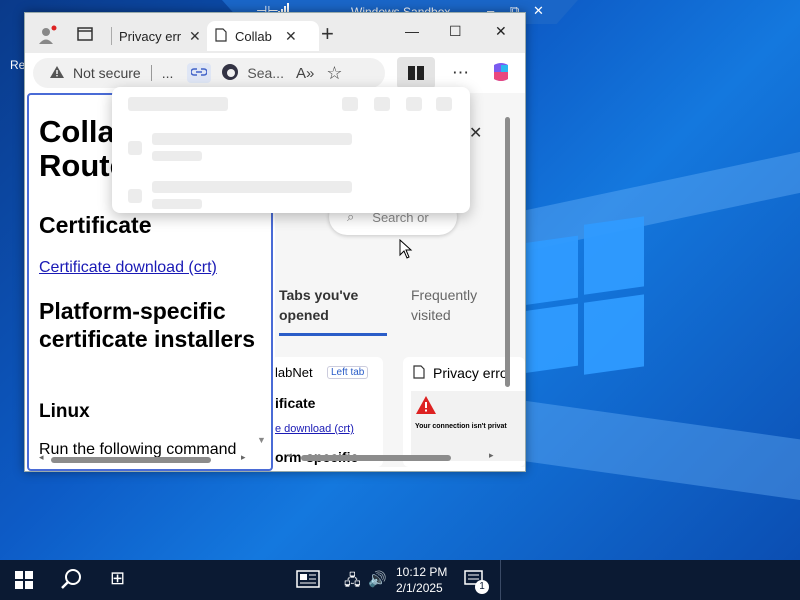 The image size is (800, 600). I want to click on clock-time: 10:12 PM, so click(422, 572).